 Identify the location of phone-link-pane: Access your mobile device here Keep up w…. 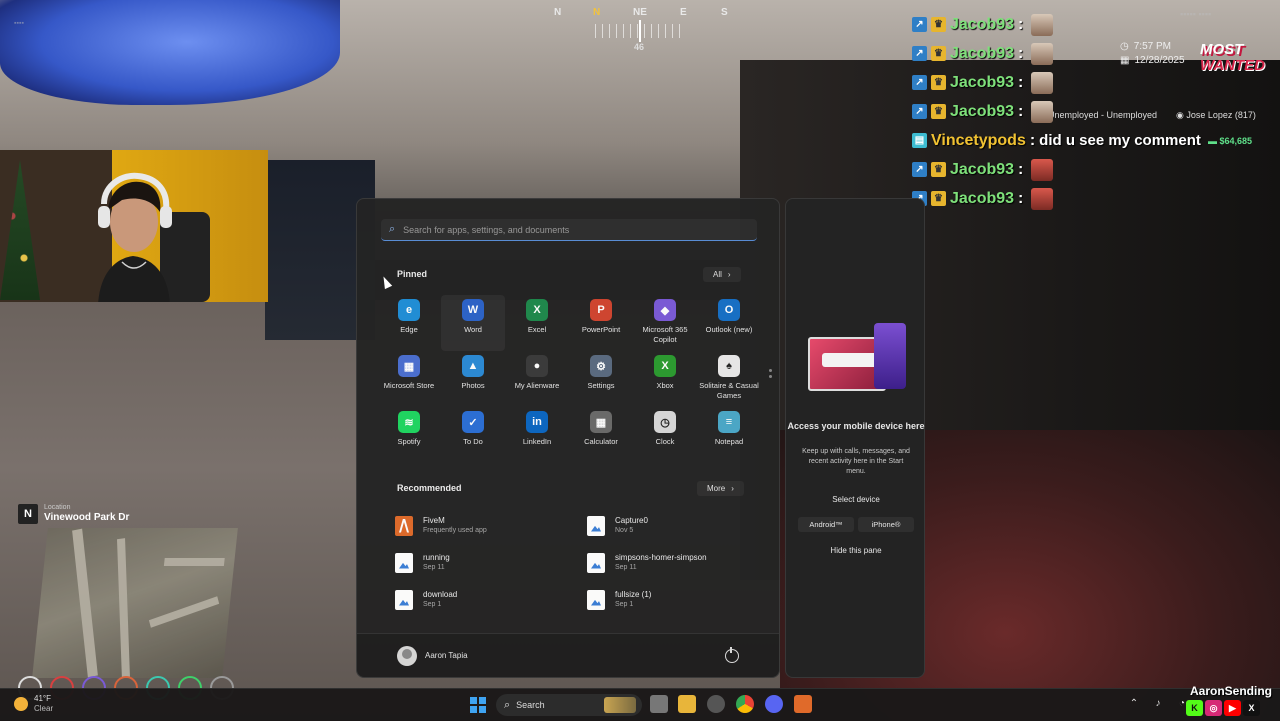
(855, 438).